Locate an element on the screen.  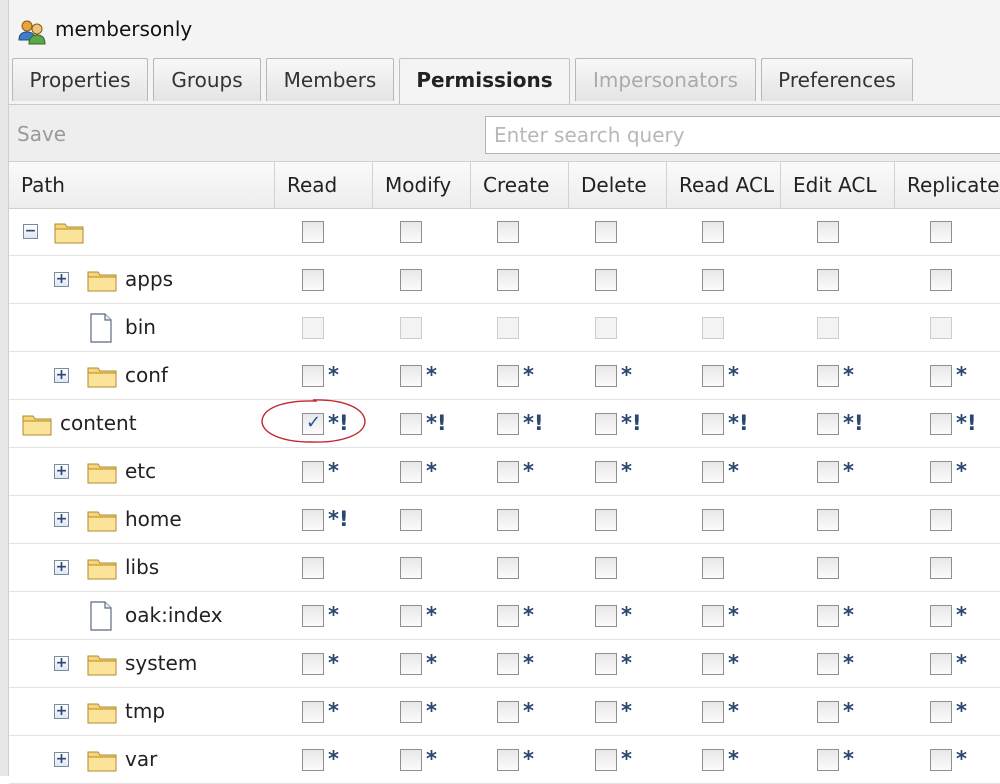
tab-groups: Groups is located at coordinates (207, 79).